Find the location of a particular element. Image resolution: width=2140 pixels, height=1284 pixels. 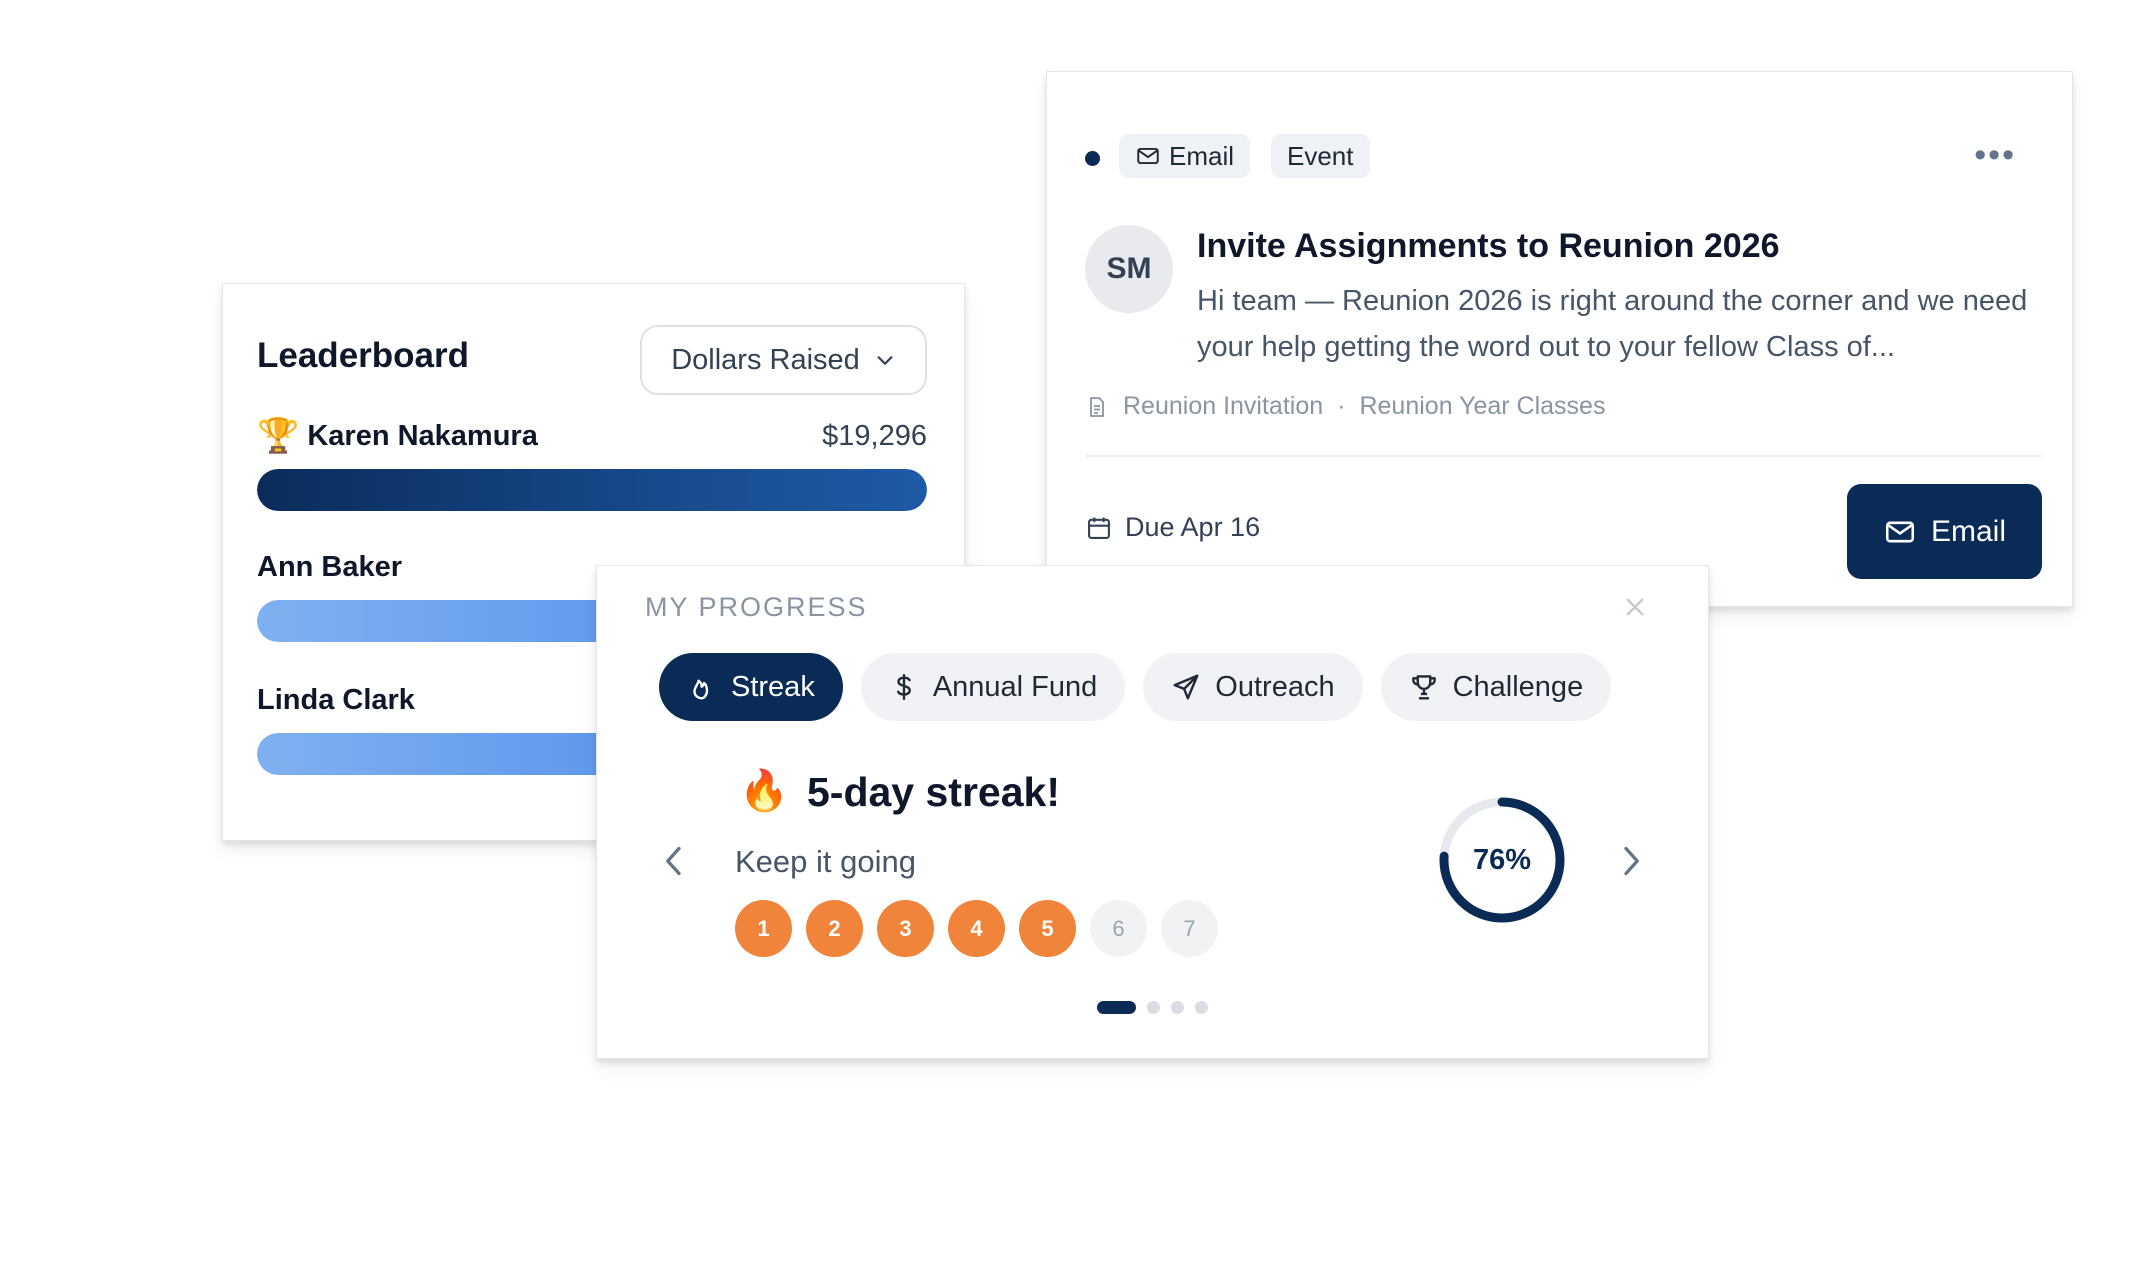

leader-name: Karen Nakamura is located at coordinates (422, 435).